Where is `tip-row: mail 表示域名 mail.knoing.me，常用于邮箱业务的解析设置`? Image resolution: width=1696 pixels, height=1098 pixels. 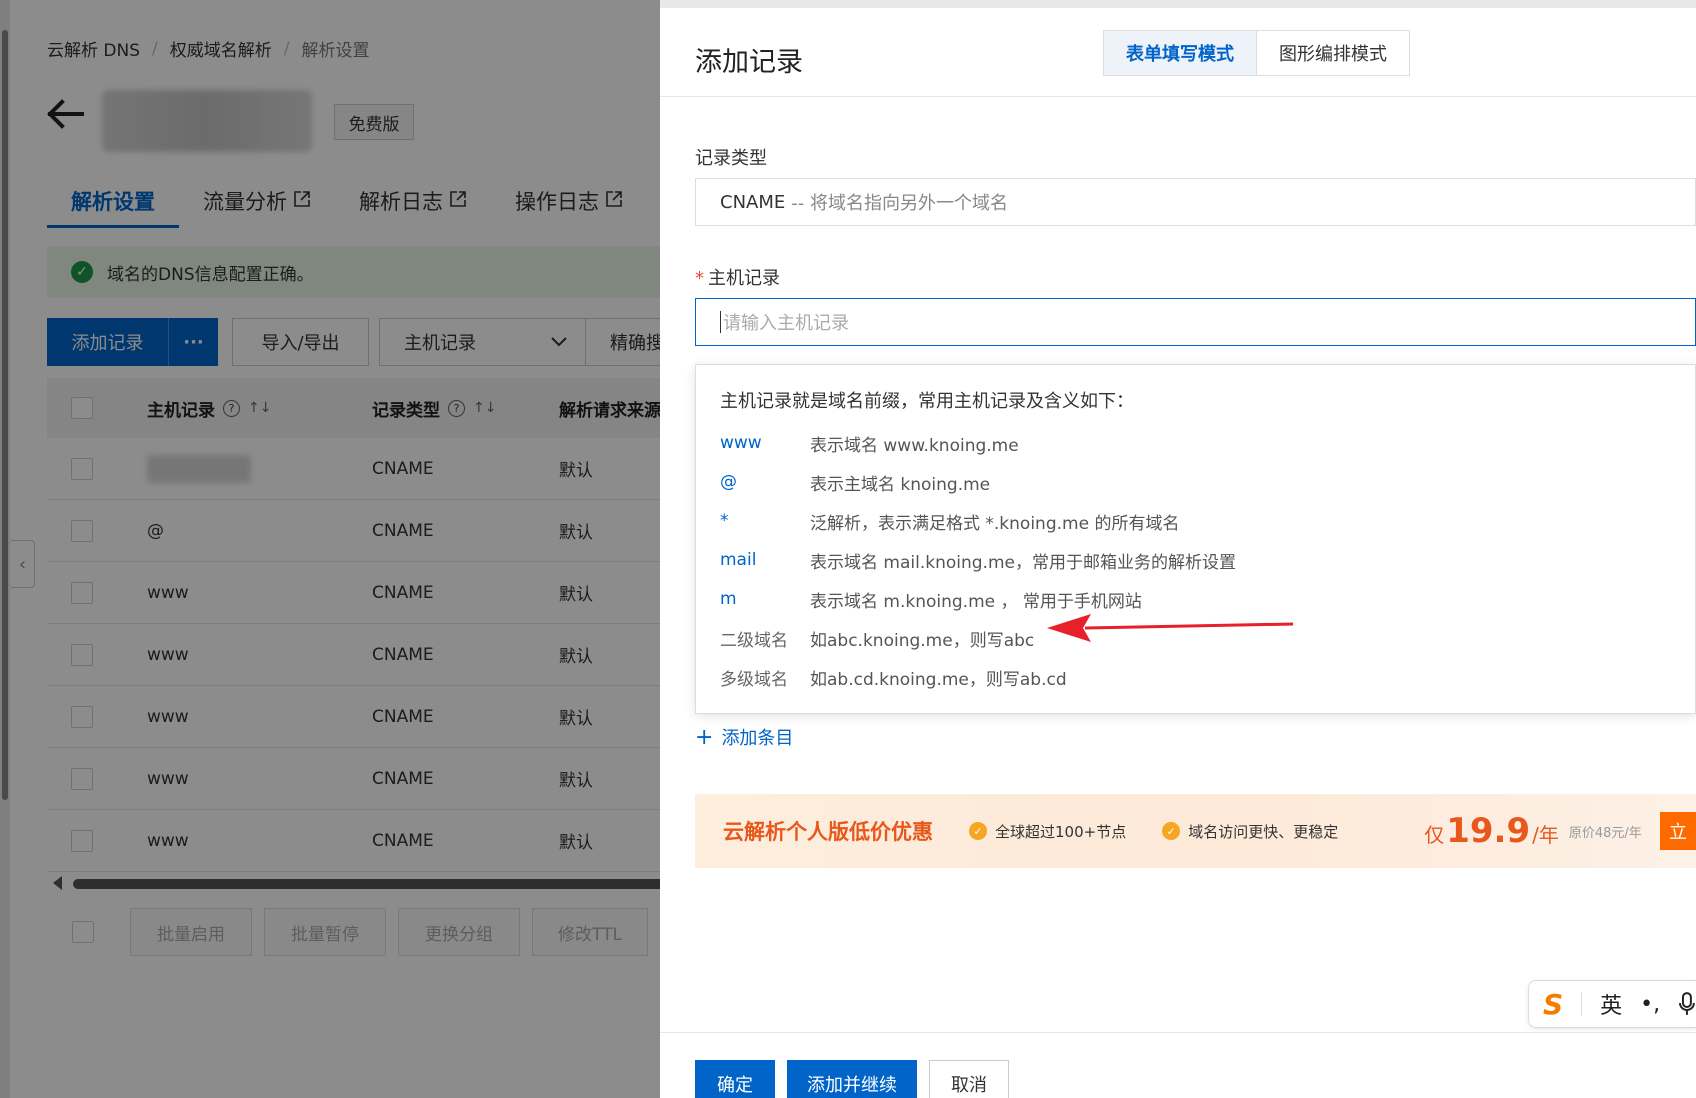 tip-row: mail 表示域名 mail.knoing.me，常用于邮箱业务的解析设置 is located at coordinates (978, 560).